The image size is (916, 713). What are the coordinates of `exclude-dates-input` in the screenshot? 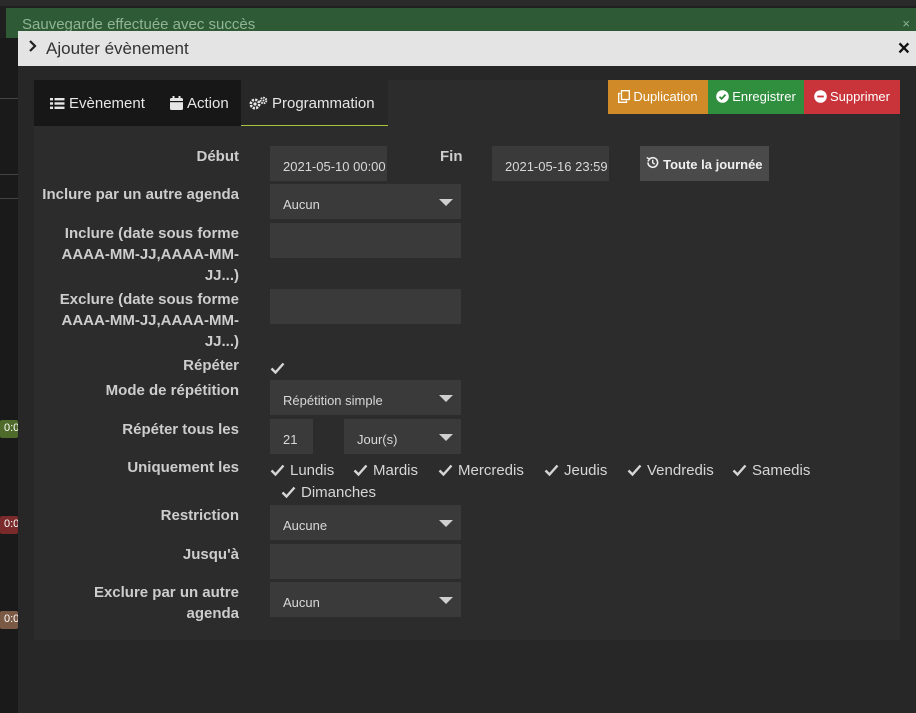 It's located at (365, 306).